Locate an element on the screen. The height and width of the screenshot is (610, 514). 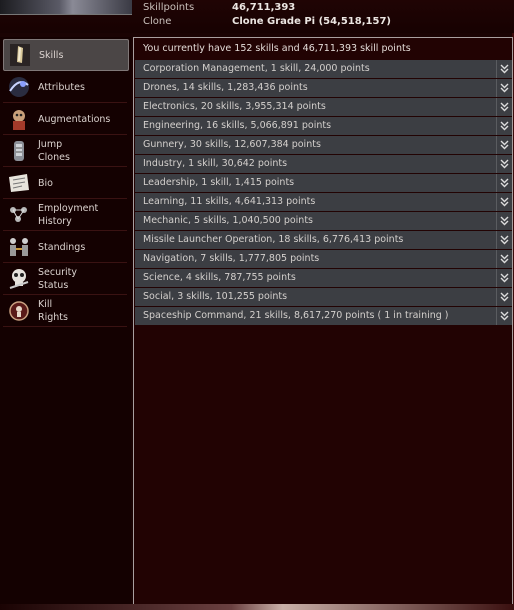
skillpoints-label: Skillpoints is located at coordinates (169, 7).